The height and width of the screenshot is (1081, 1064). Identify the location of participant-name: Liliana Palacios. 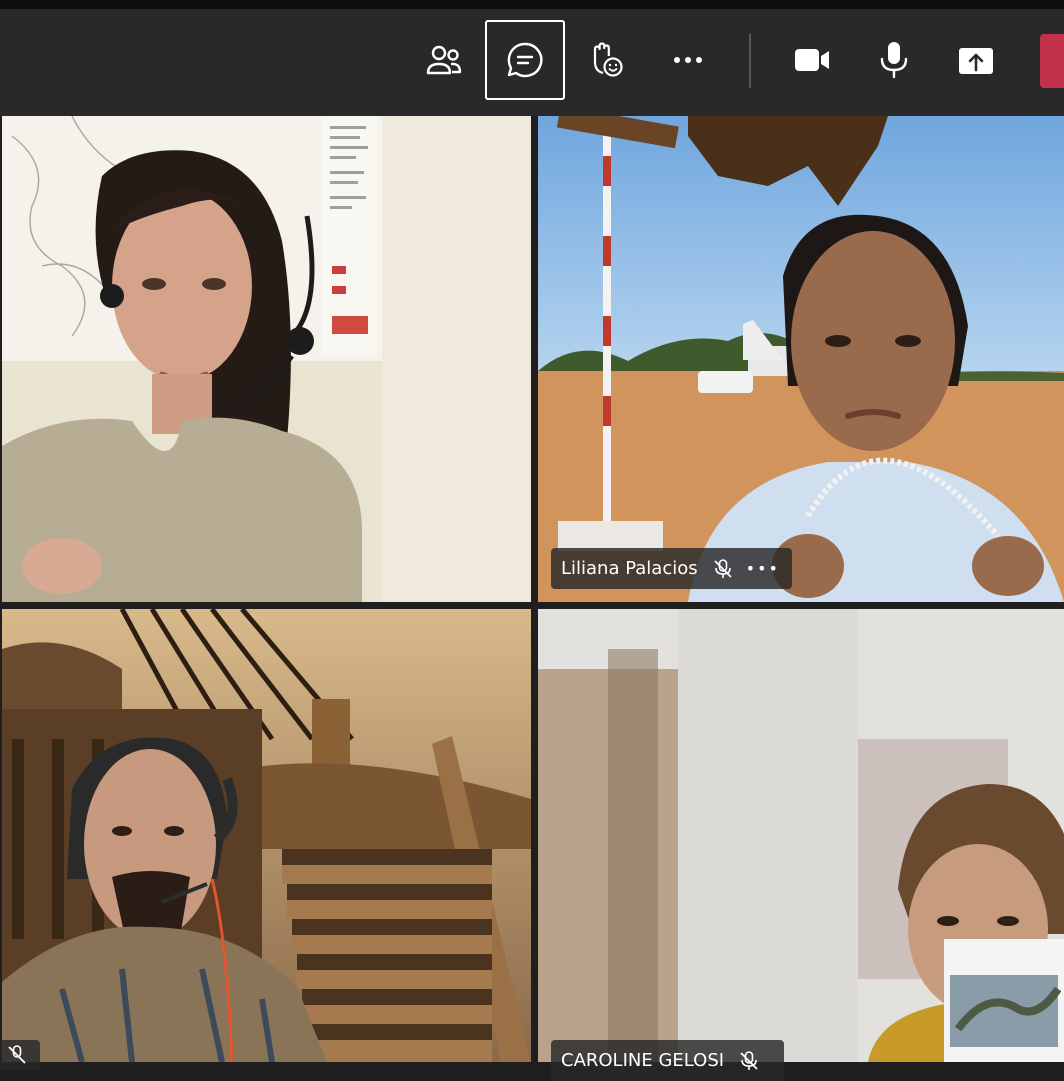
(629, 568).